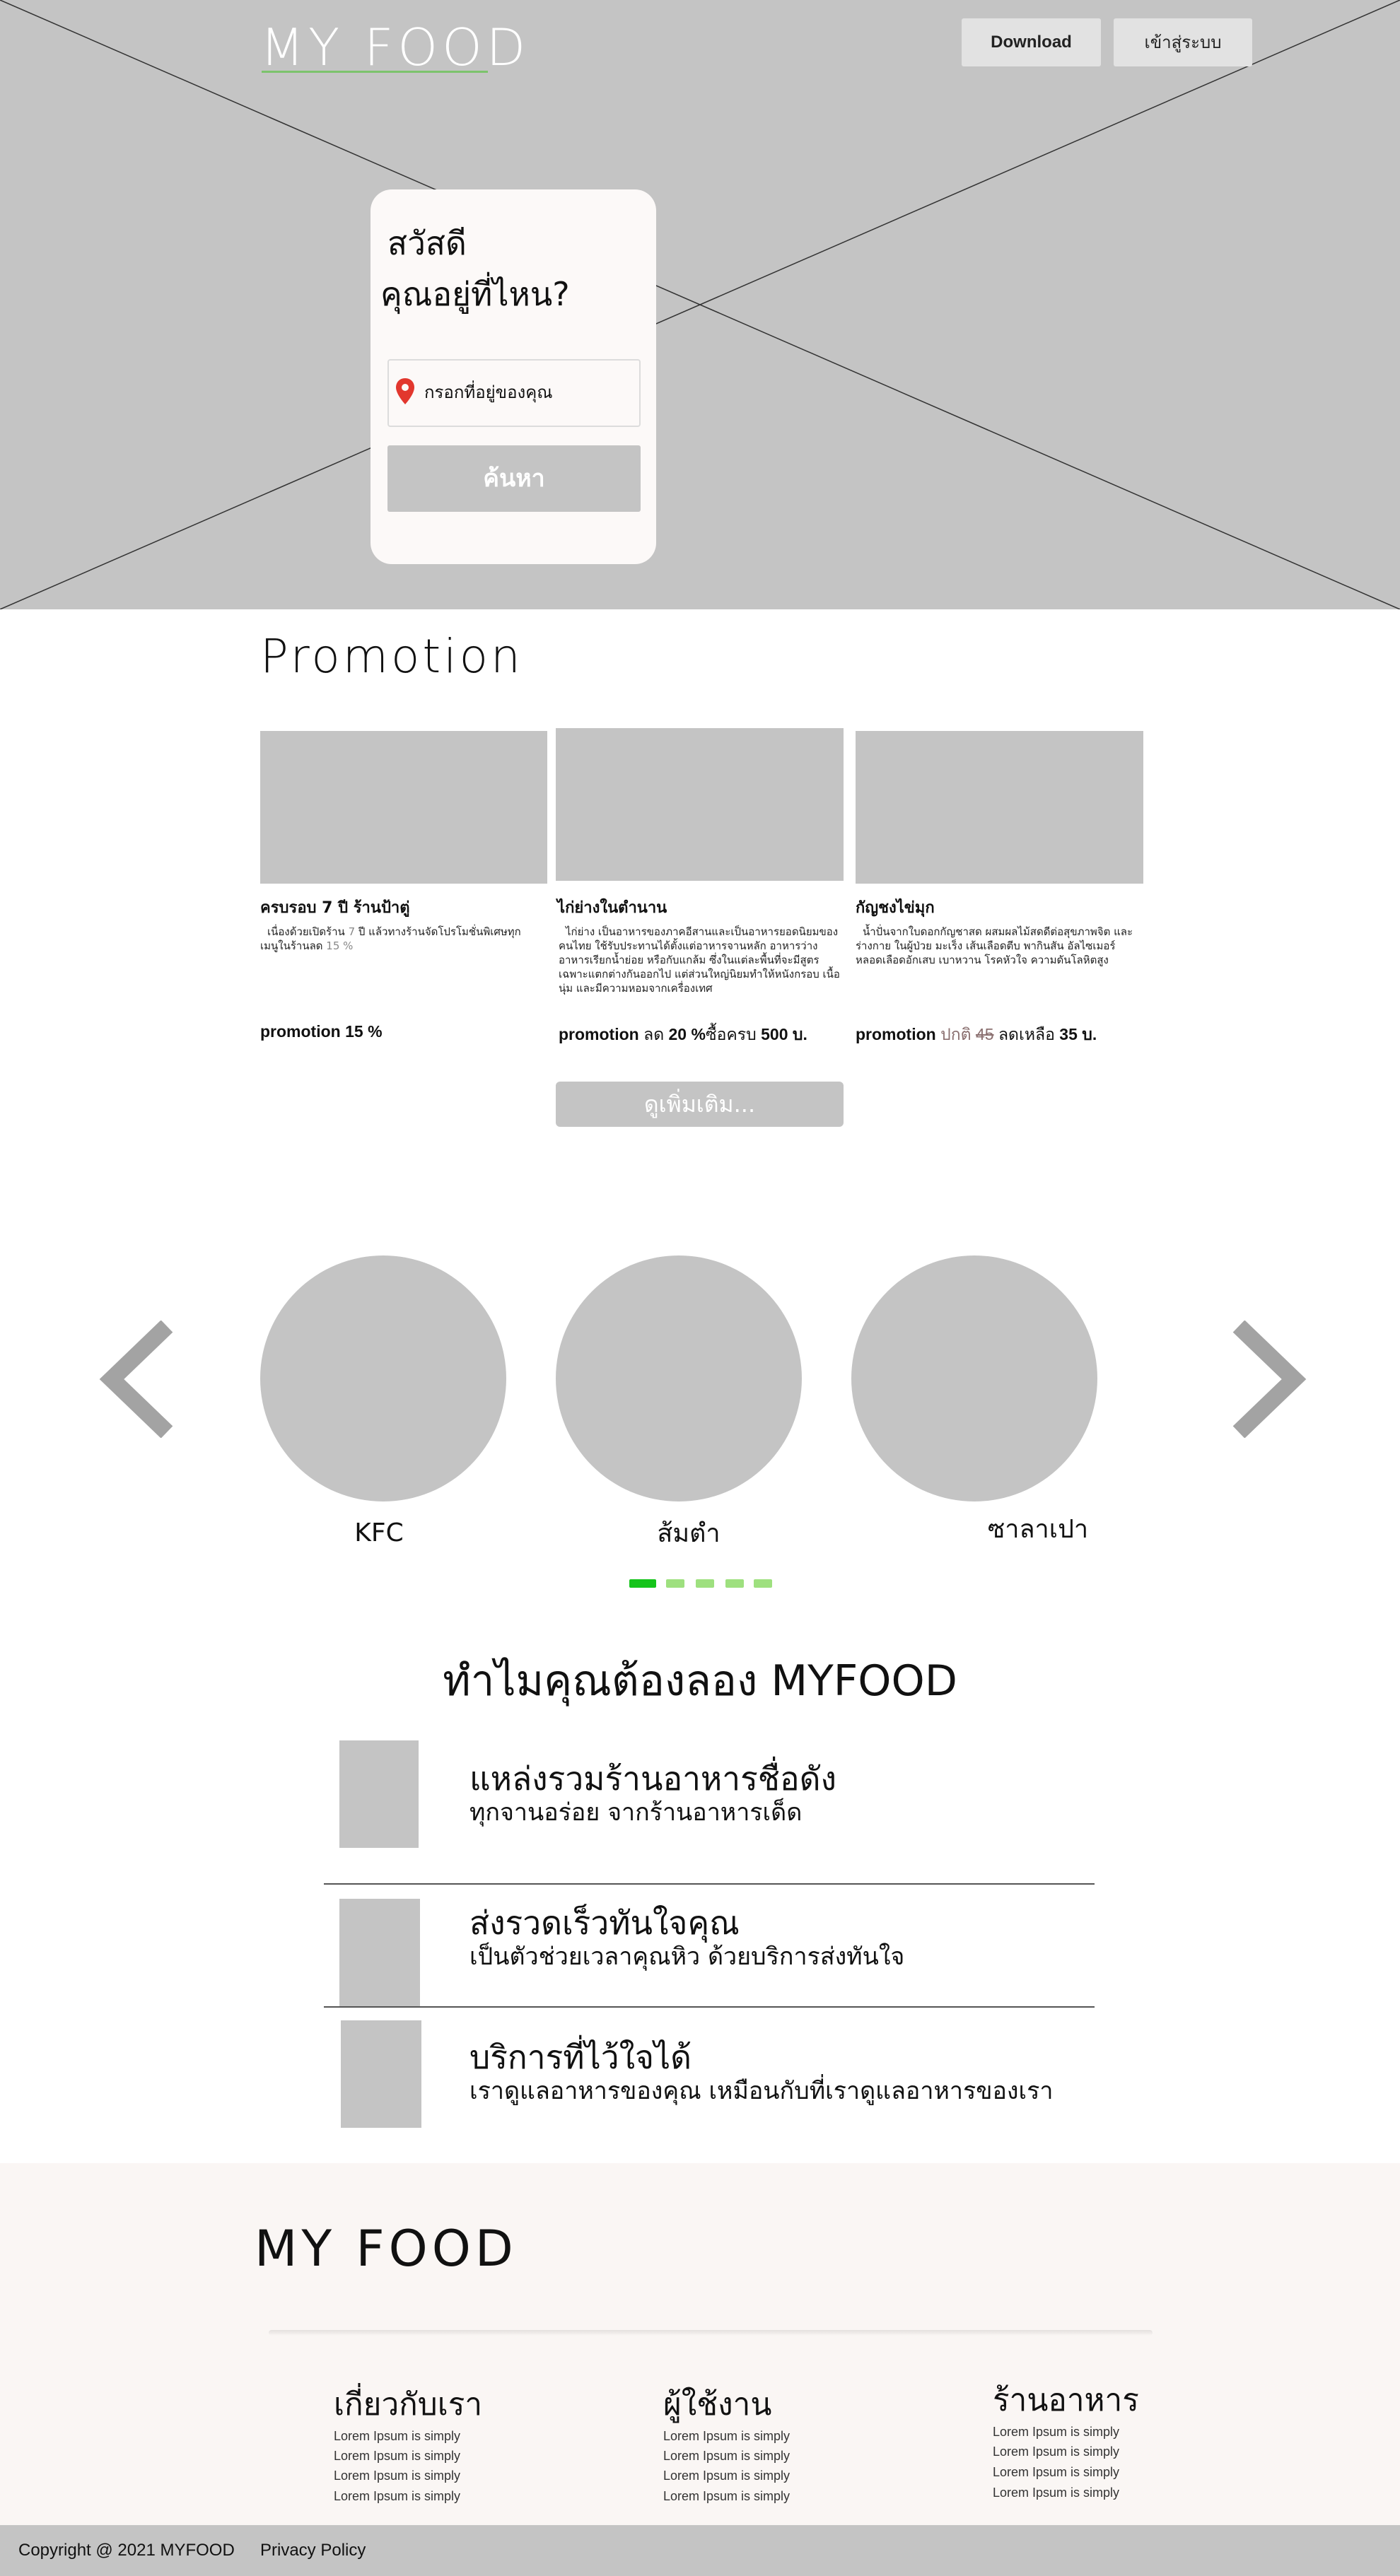 The width and height of the screenshot is (1400, 2576). Describe the element at coordinates (313, 2551) in the screenshot. I see `privacy-policy-link: Privacy Policy` at that location.